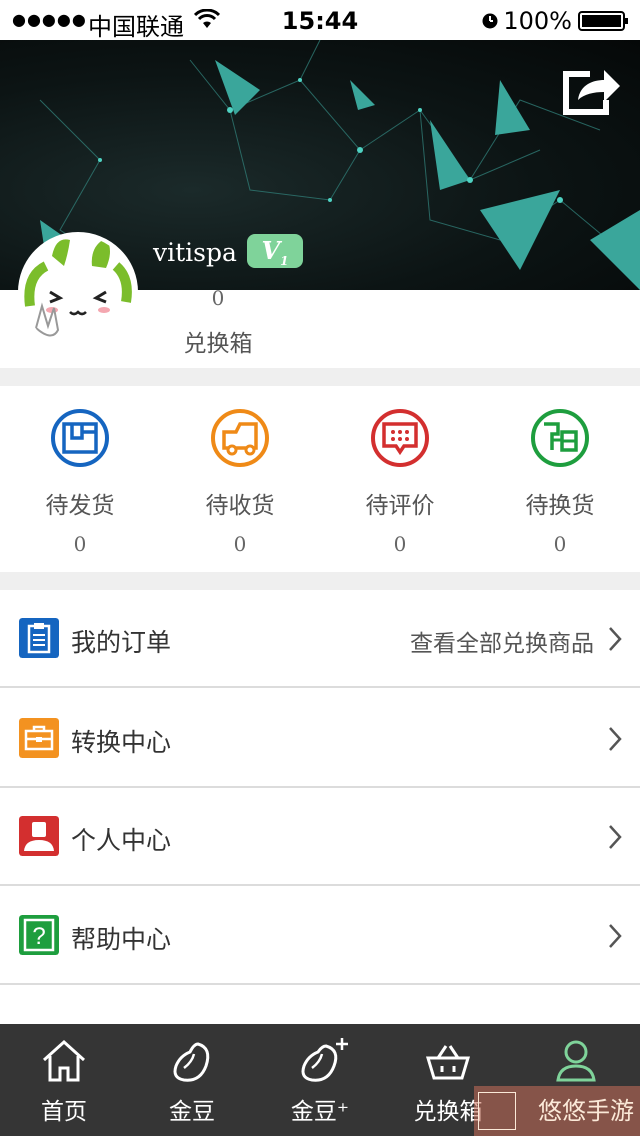  Describe the element at coordinates (121, 742) in the screenshot. I see `menu-item-label: 转换中心` at that location.